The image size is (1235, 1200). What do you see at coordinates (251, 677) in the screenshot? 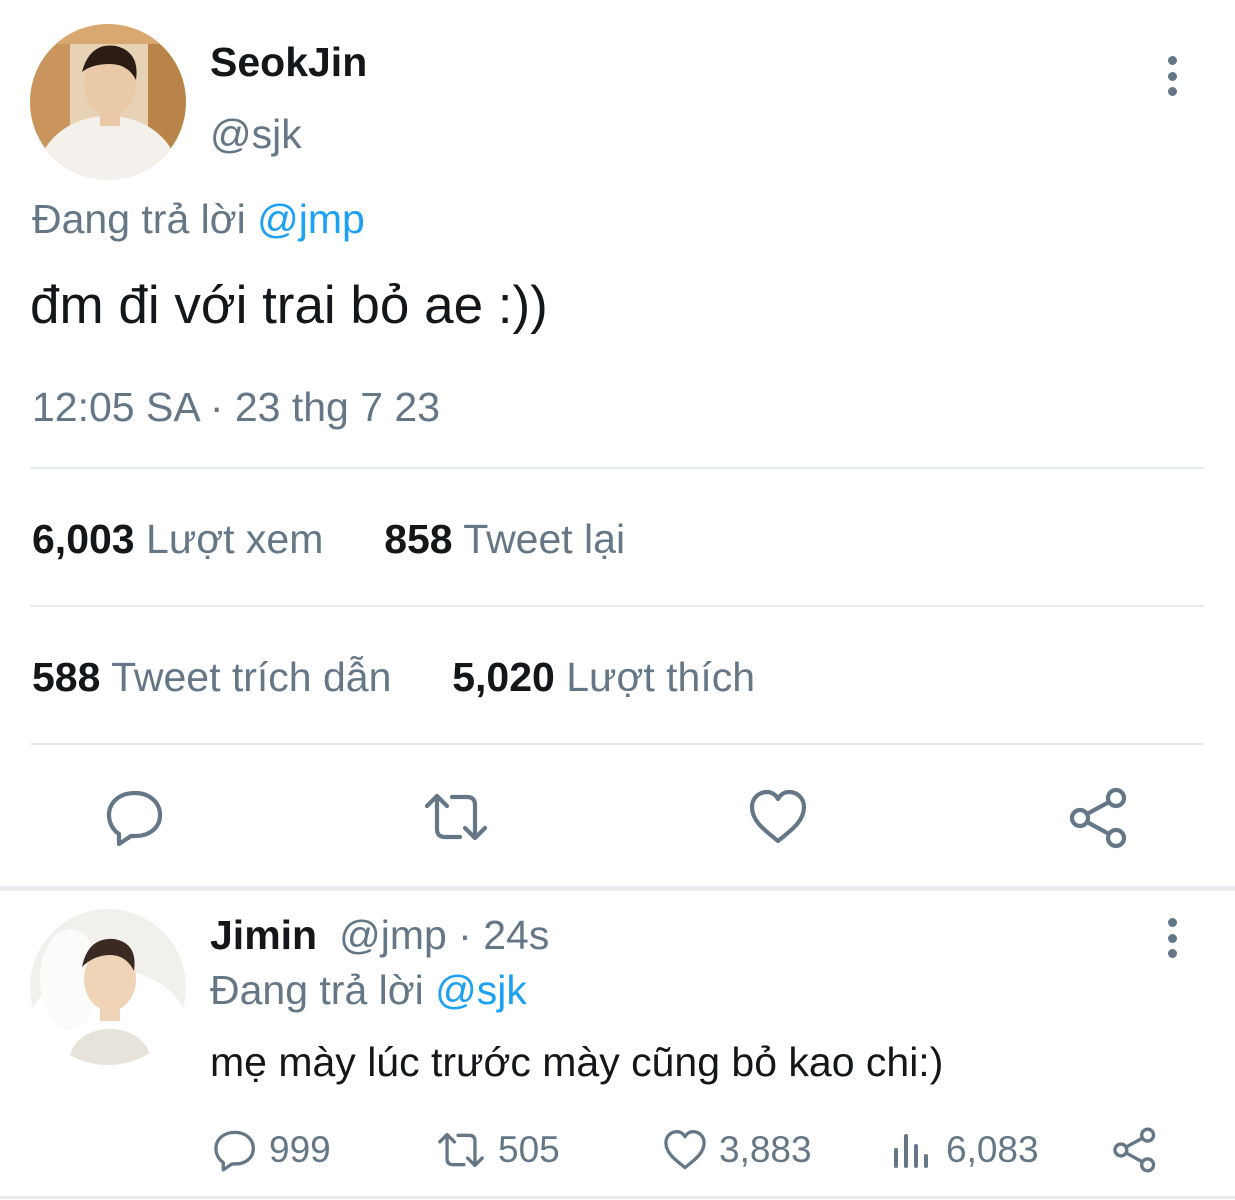
I see `quotes-label: Tweet trích dẫn` at bounding box center [251, 677].